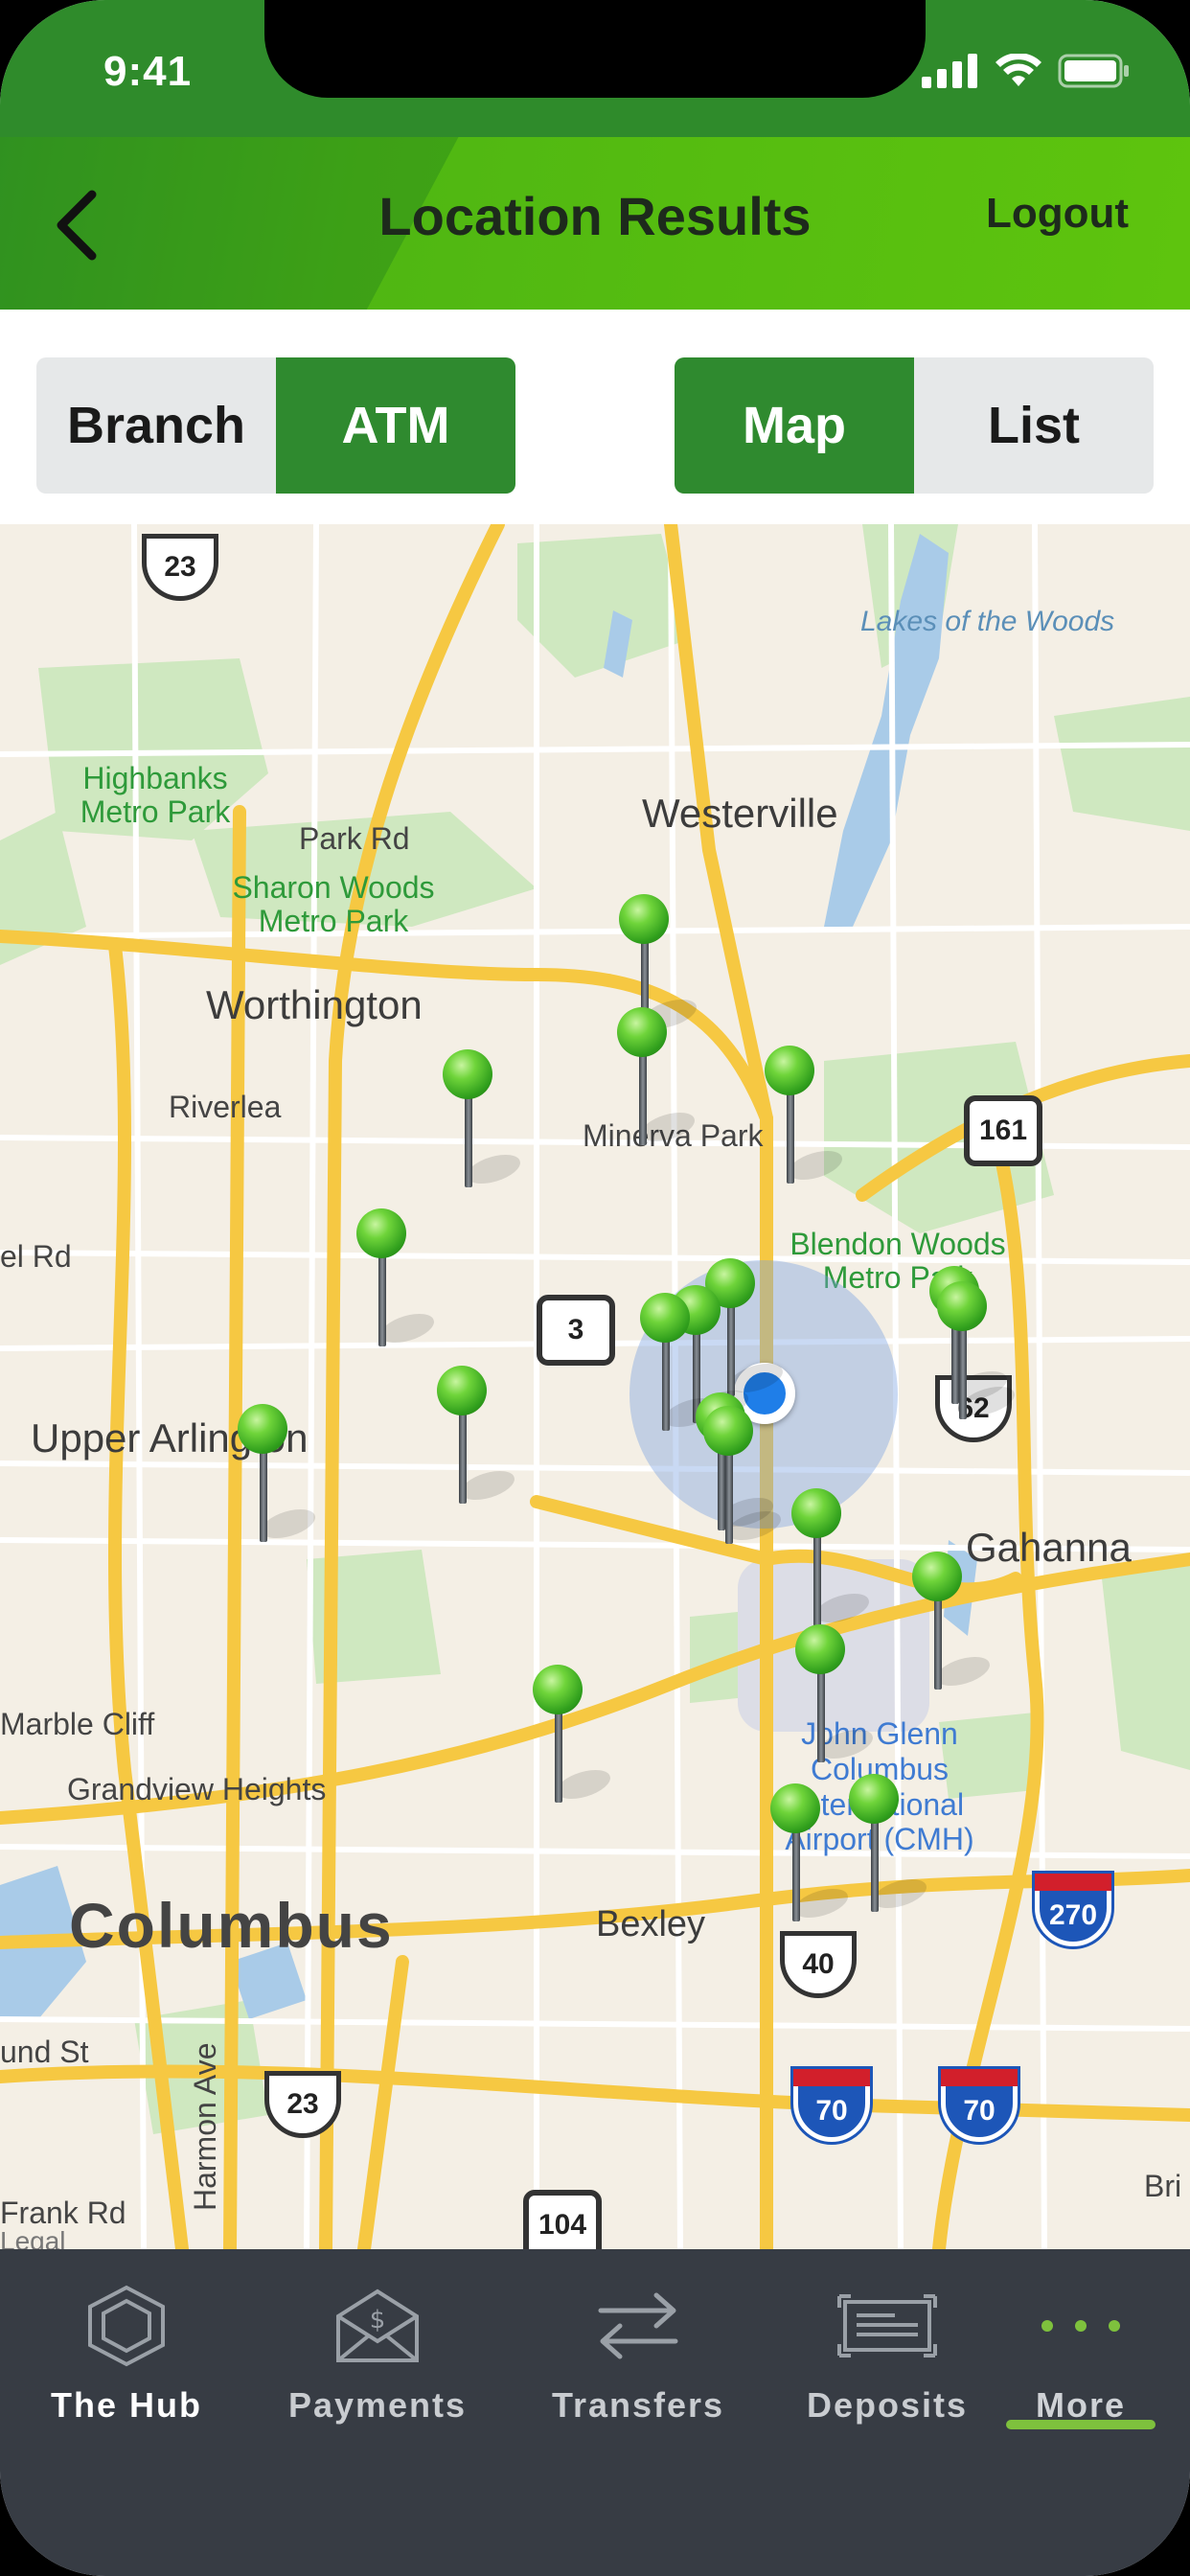  I want to click on active-tab-indicator, so click(1081, 2424).